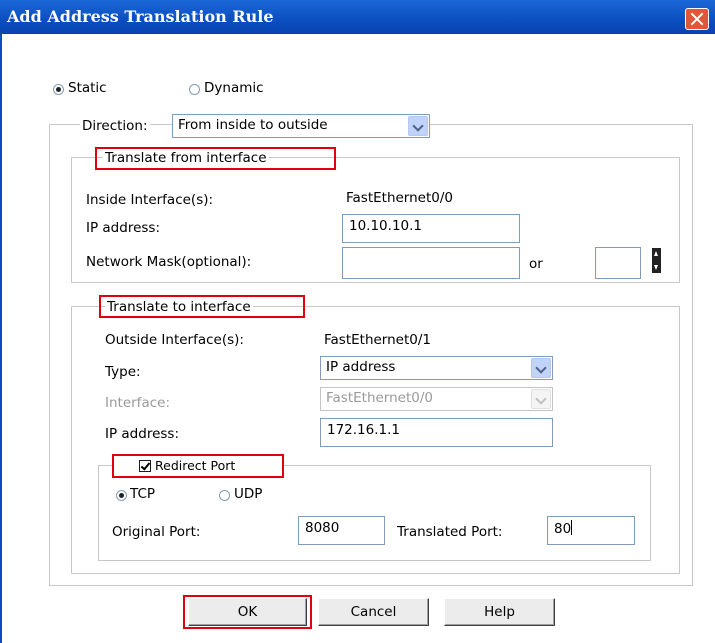 The image size is (715, 643). Describe the element at coordinates (431, 228) in the screenshot. I see `from-ip-input: 10.10.10.1` at that location.